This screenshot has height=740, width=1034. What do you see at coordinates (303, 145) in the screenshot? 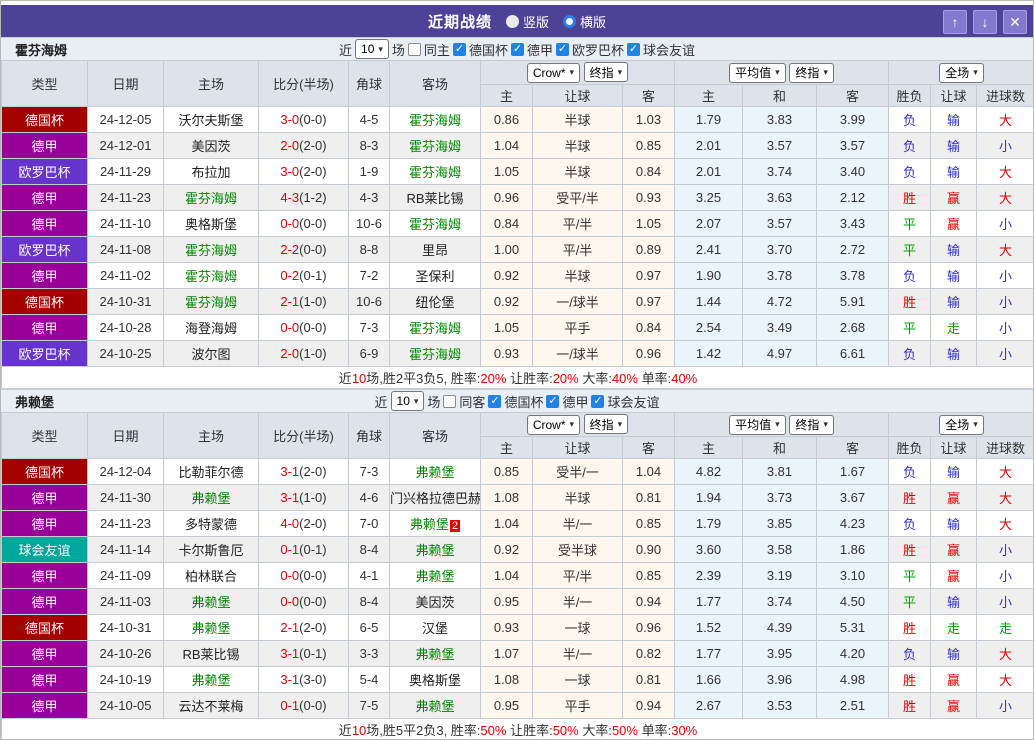
I see `score-cell: 2-0(2-0)` at bounding box center [303, 145].